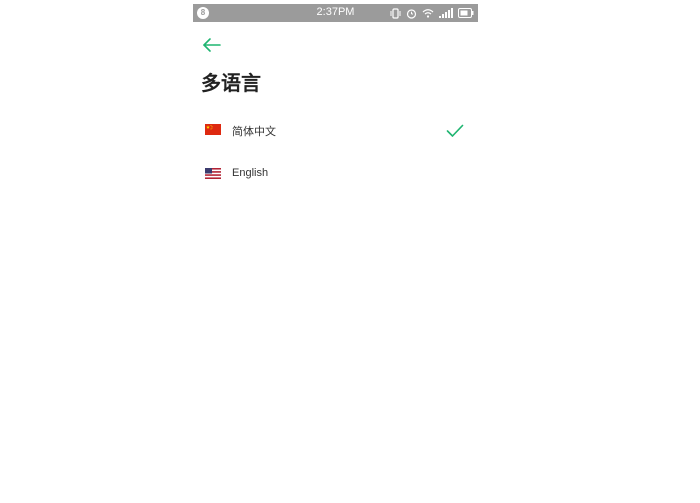 The width and height of the screenshot is (700, 503). Describe the element at coordinates (335, 174) in the screenshot. I see `language-item-english: English` at that location.